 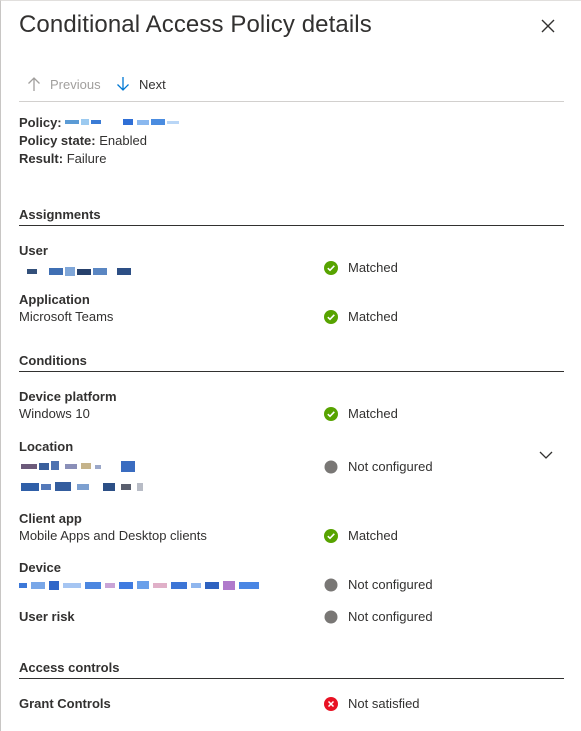 I want to click on grant-controls-label: Grant Controls, so click(x=65, y=703).